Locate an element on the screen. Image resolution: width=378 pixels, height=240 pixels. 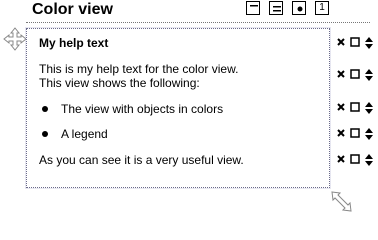
help-intro-line1: This is my help text for the color view. is located at coordinates (139, 69).